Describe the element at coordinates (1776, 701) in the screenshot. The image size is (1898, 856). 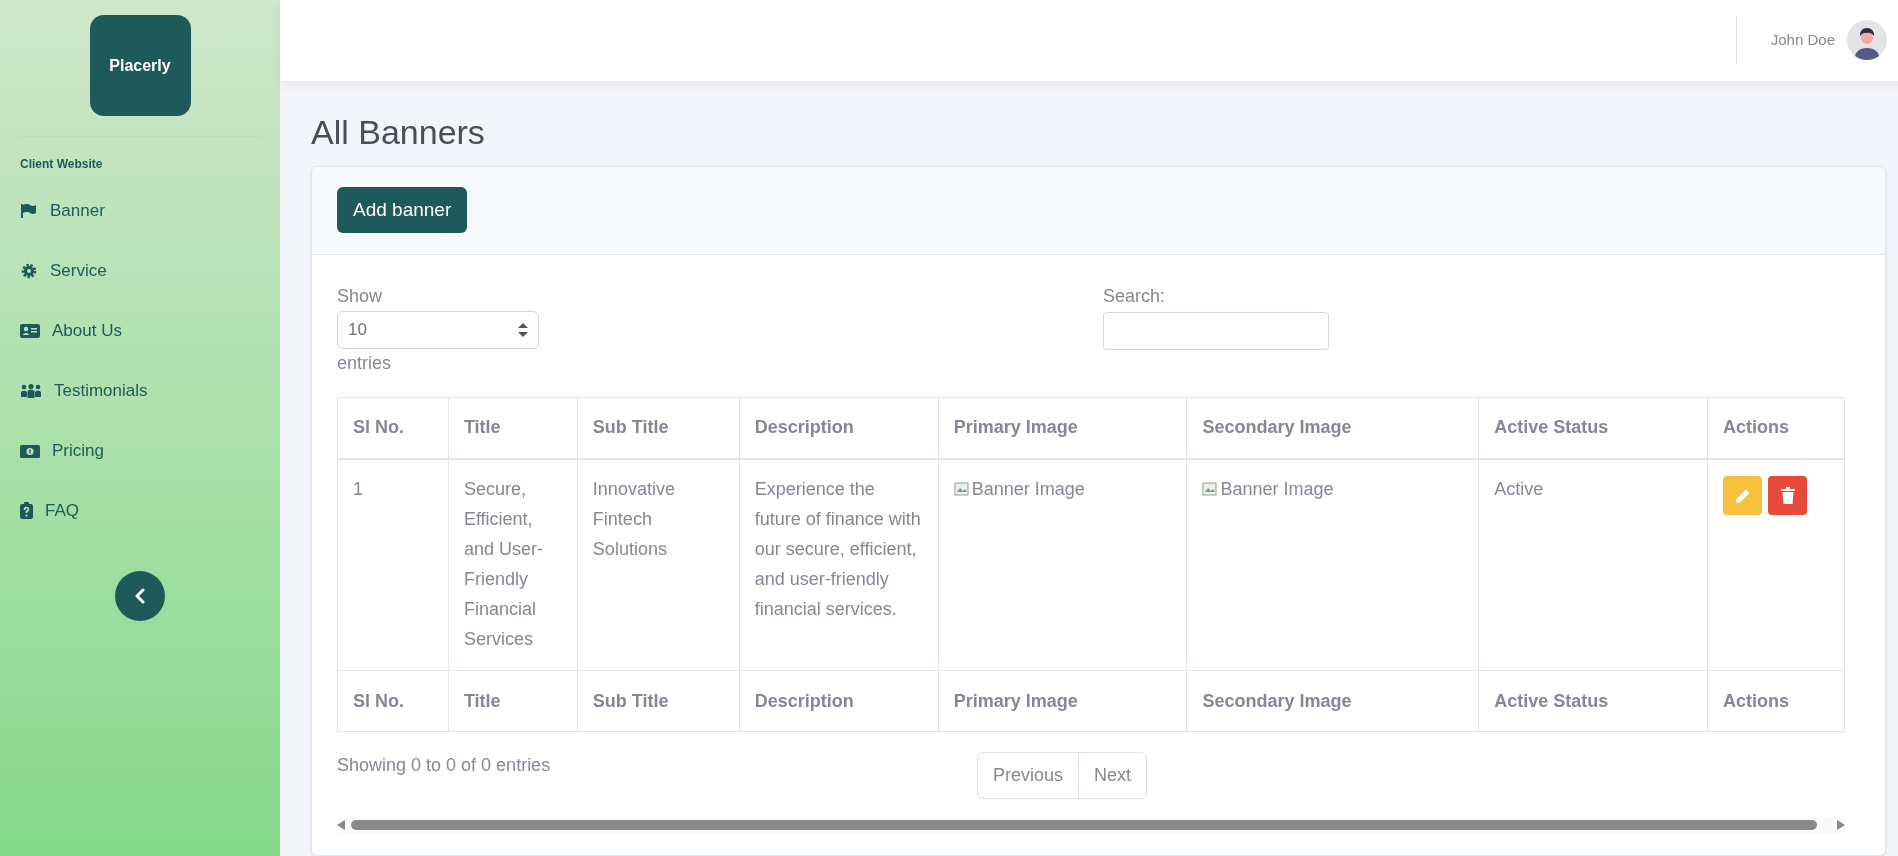
I see `column-footer: Actions` at that location.